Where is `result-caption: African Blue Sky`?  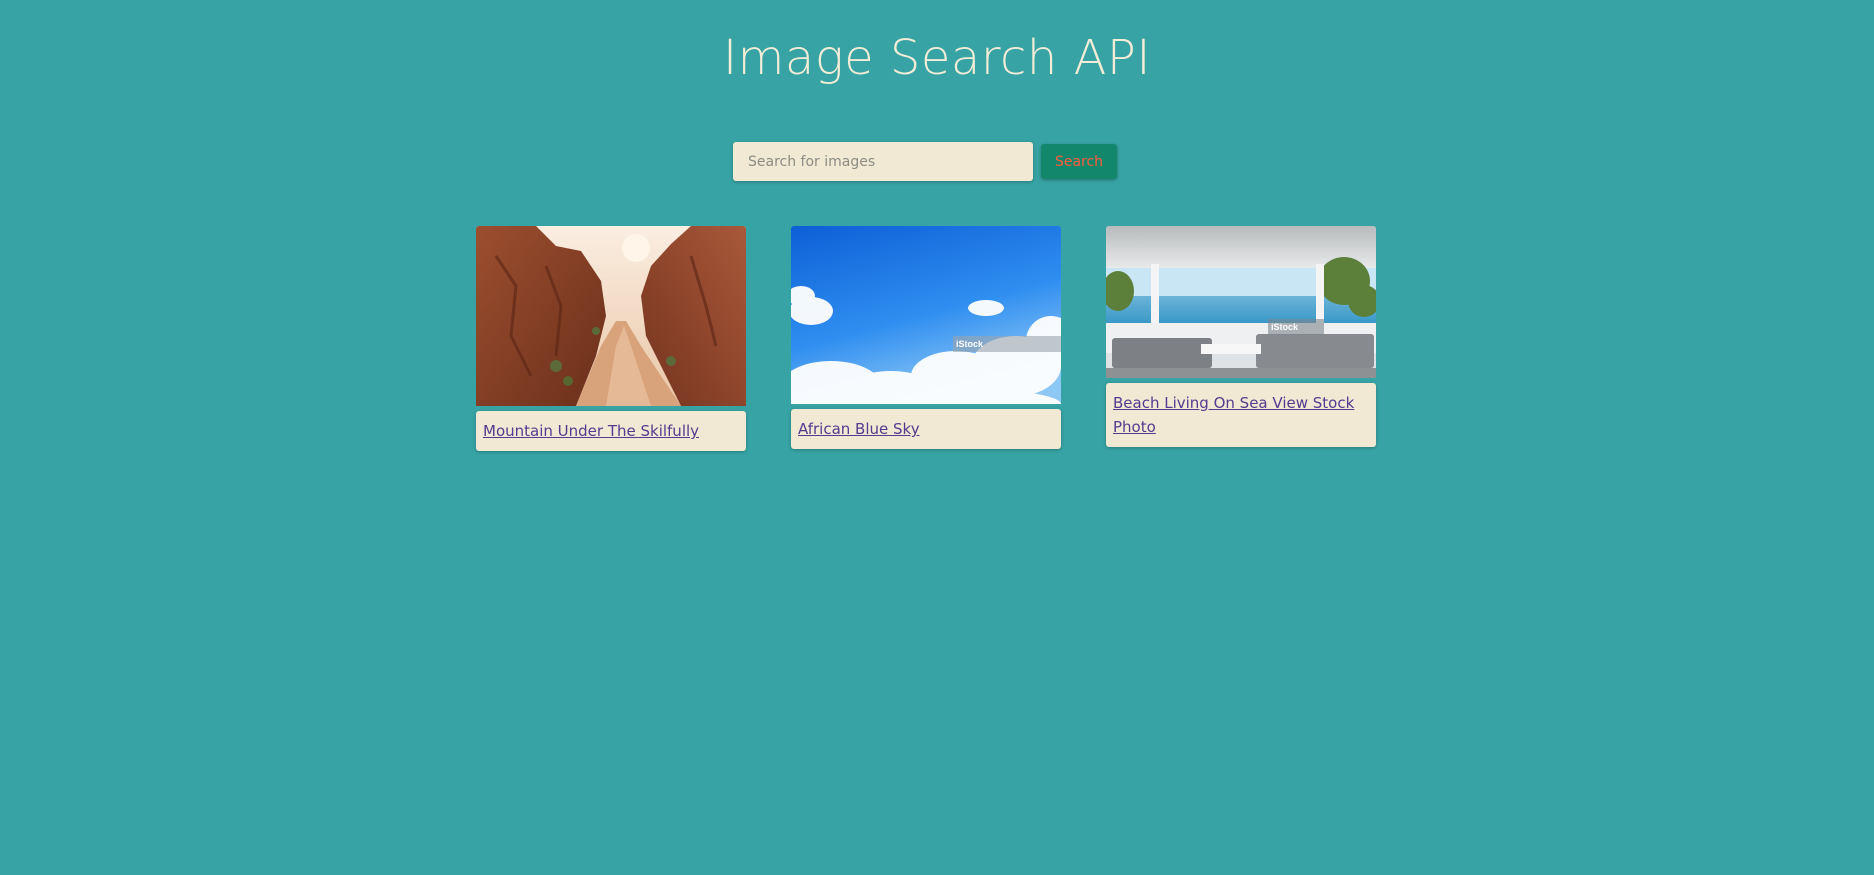 result-caption: African Blue Sky is located at coordinates (926, 429).